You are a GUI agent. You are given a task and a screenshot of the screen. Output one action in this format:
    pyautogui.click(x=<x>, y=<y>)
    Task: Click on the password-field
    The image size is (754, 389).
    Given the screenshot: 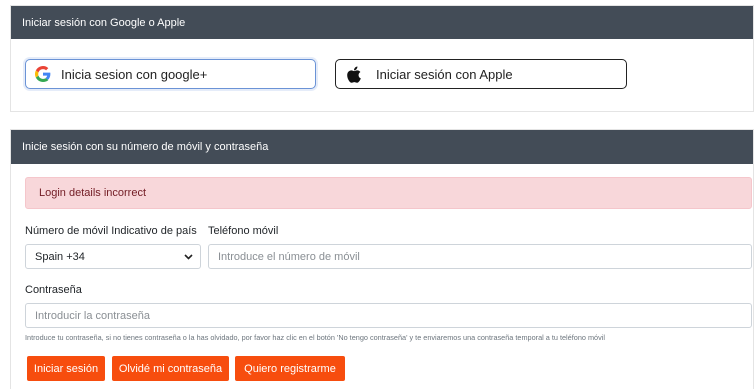 What is the action you would take?
    pyautogui.click(x=388, y=315)
    